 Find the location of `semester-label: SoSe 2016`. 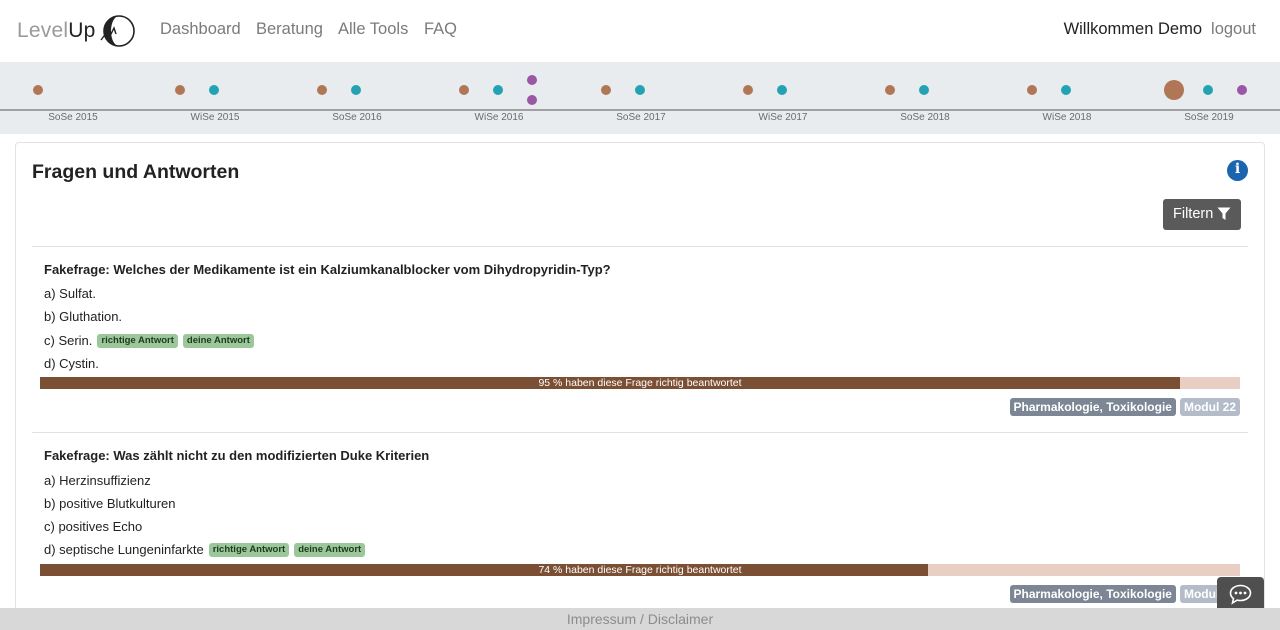

semester-label: SoSe 2016 is located at coordinates (357, 117).